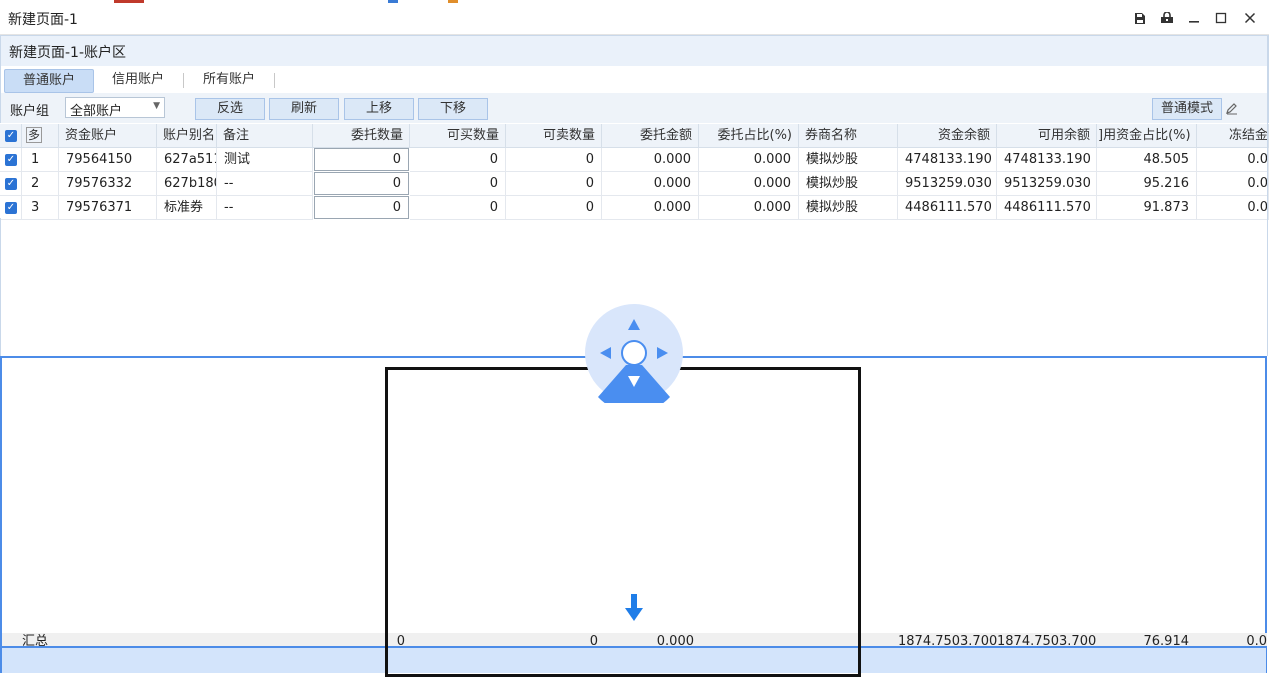 Image resolution: width=1269 pixels, height=677 pixels. I want to click on summary-balance: 1874.7503.700, so click(948, 640).